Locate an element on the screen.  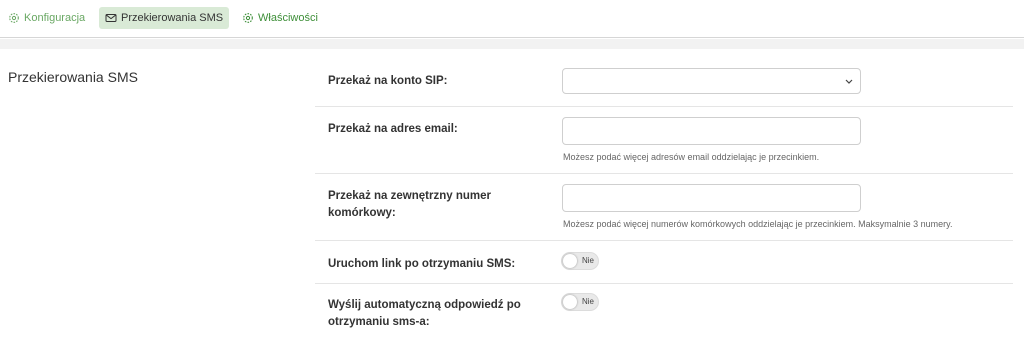
tab-wlasciwosci: Właściwości is located at coordinates (280, 18).